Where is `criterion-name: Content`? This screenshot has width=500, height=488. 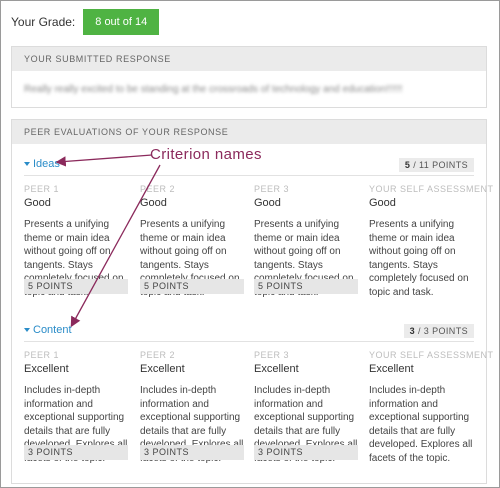 criterion-name: Content is located at coordinates (52, 330).